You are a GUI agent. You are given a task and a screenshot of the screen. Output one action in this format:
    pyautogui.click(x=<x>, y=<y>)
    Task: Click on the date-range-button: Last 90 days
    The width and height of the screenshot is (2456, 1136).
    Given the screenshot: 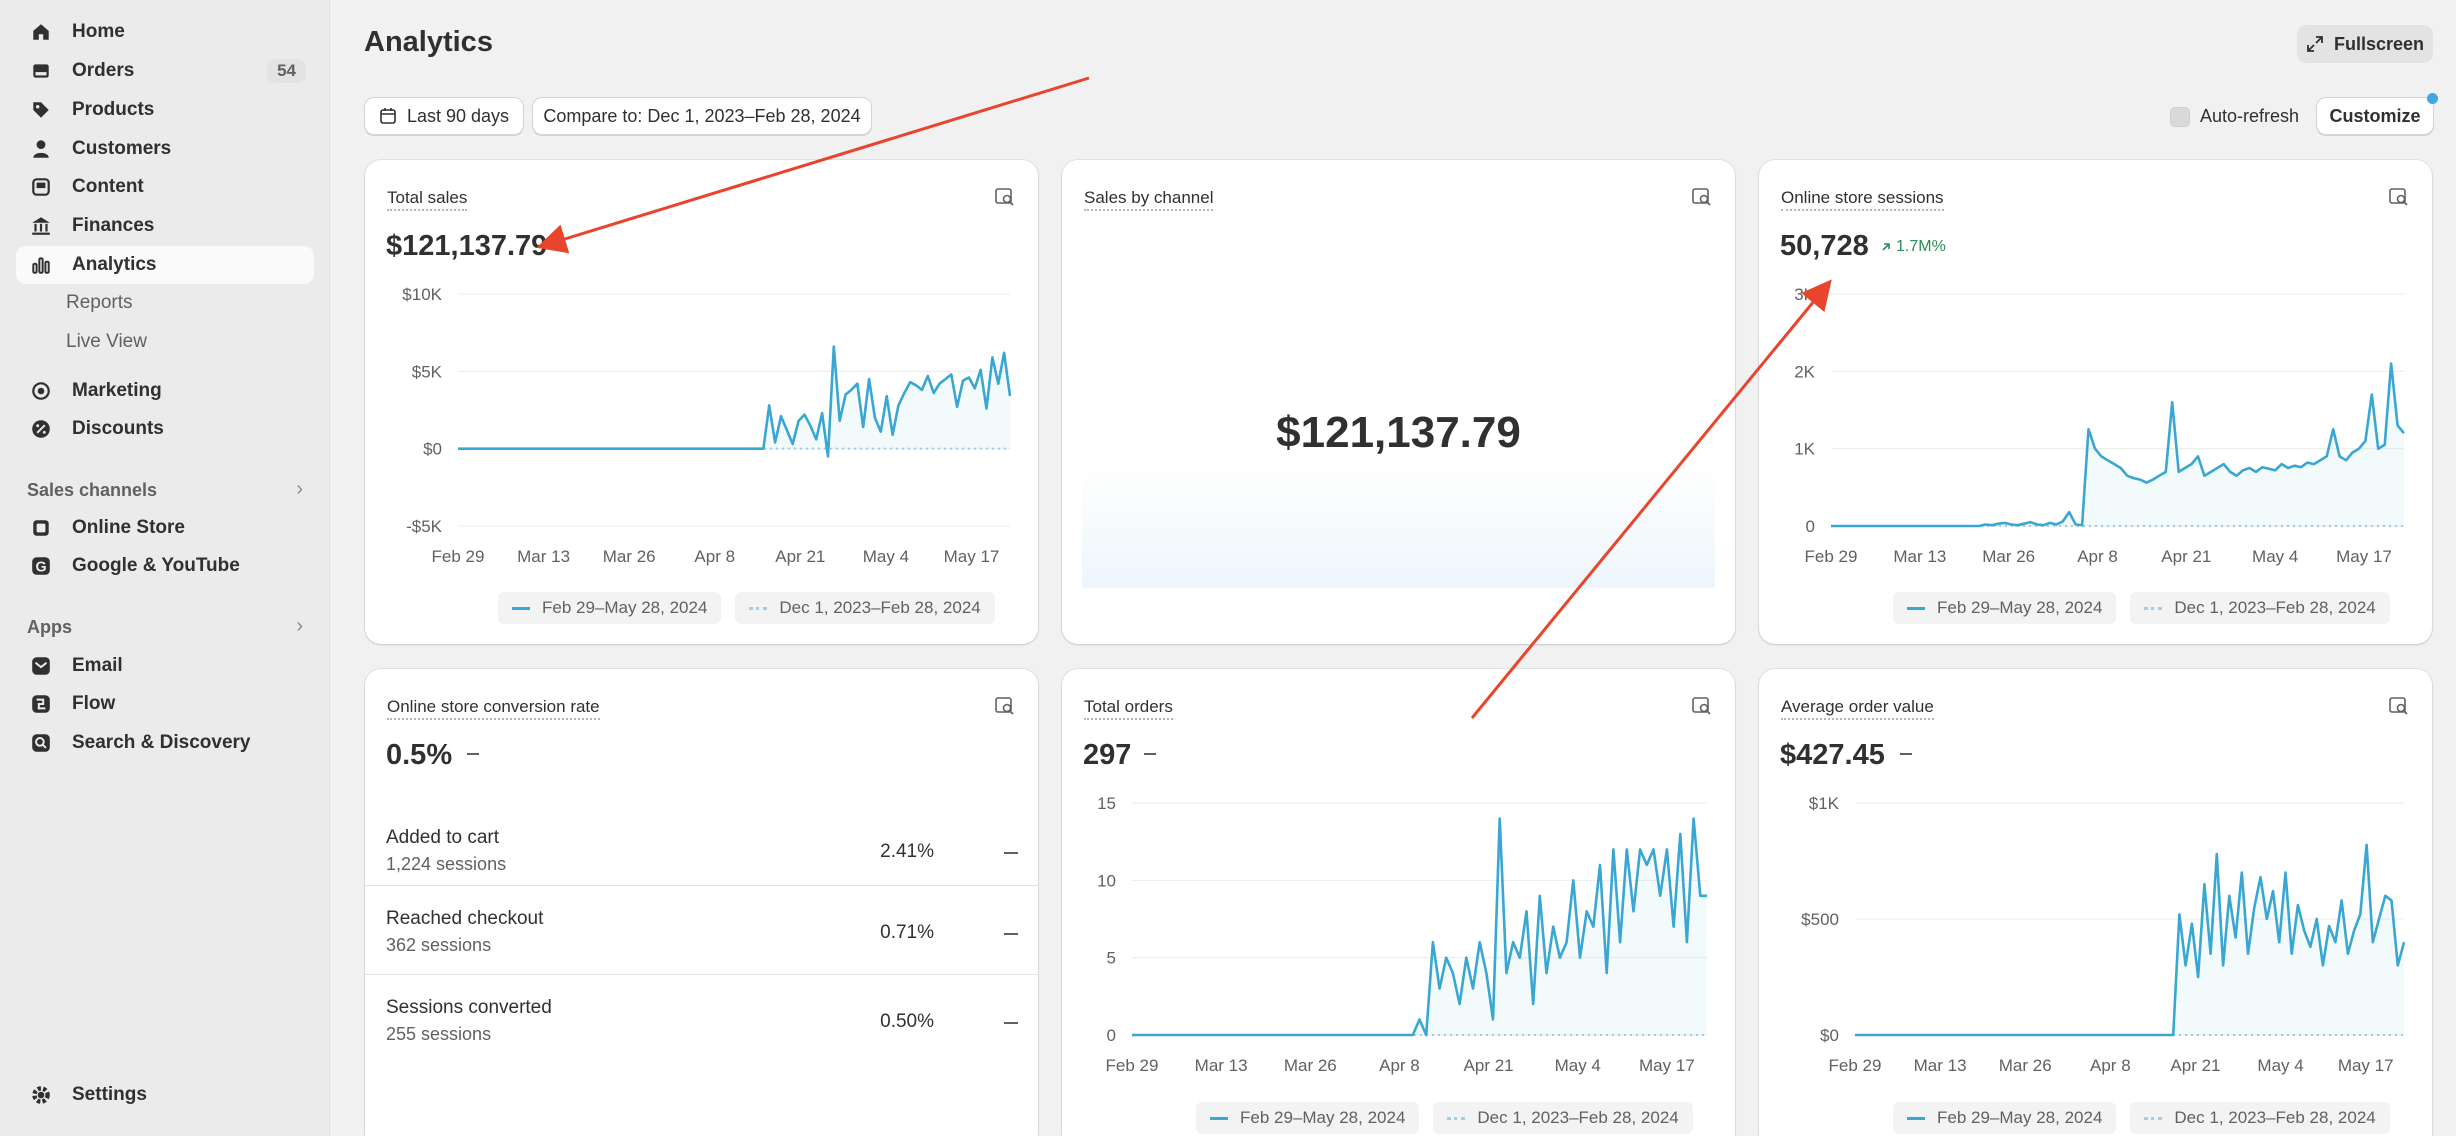 What is the action you would take?
    pyautogui.click(x=444, y=116)
    